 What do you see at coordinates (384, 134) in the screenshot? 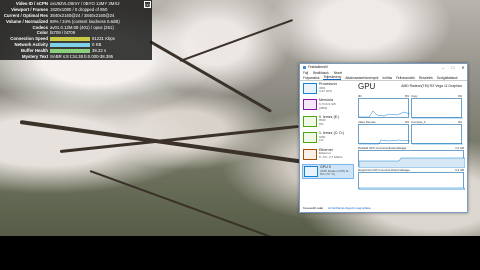
I see `graph-video-decode` at bounding box center [384, 134].